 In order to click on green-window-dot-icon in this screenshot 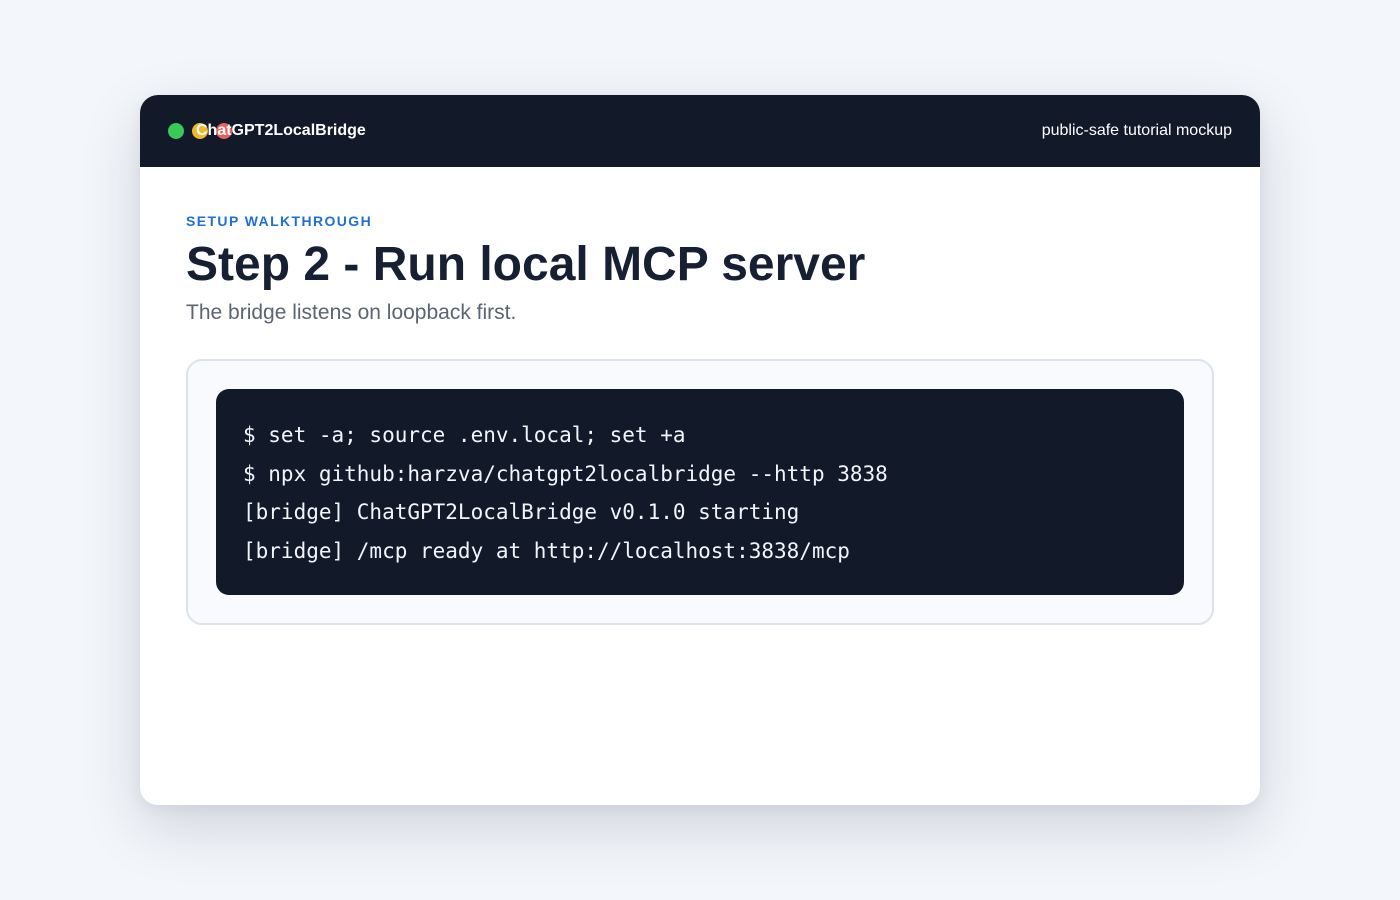, I will do `click(176, 131)`.